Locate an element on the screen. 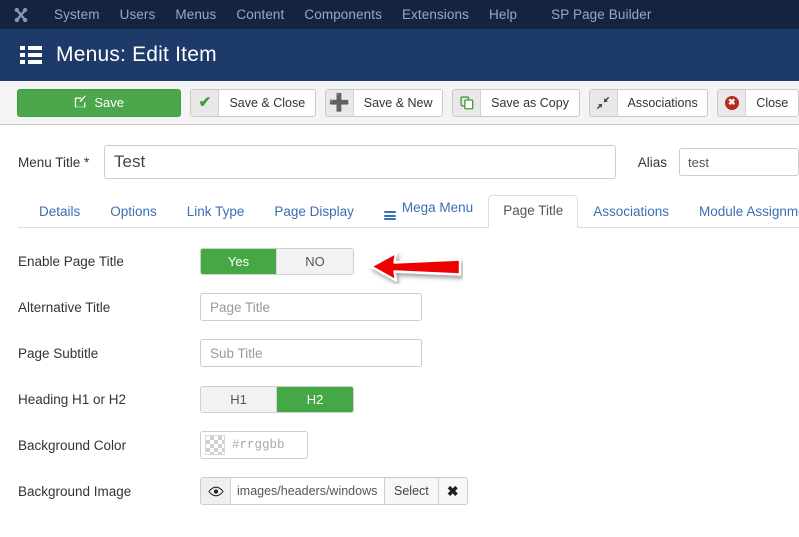  heading-level-h1: H1 is located at coordinates (239, 399).